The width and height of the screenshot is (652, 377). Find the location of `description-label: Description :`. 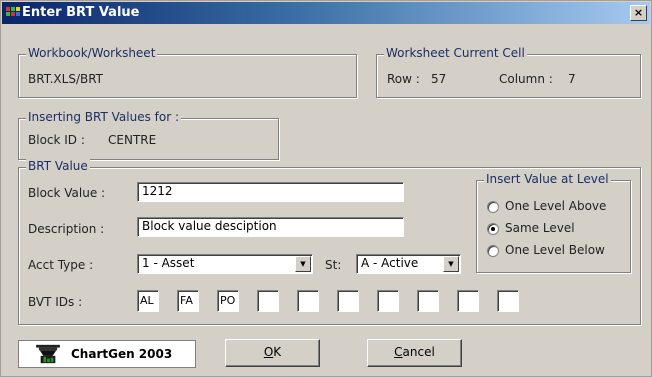

description-label: Description : is located at coordinates (66, 229).